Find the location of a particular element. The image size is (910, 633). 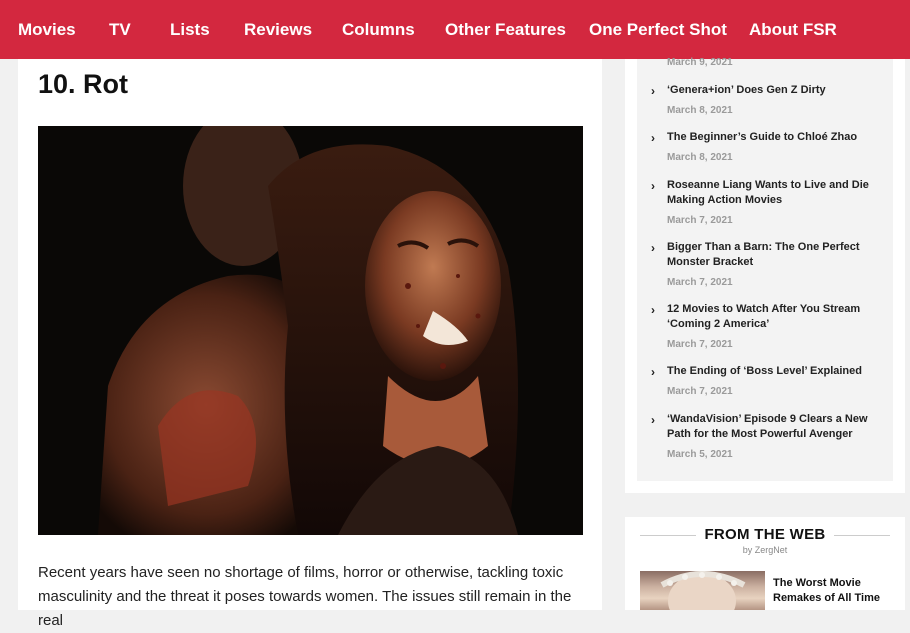

nav-about-fsr: About FSR is located at coordinates (793, 30).